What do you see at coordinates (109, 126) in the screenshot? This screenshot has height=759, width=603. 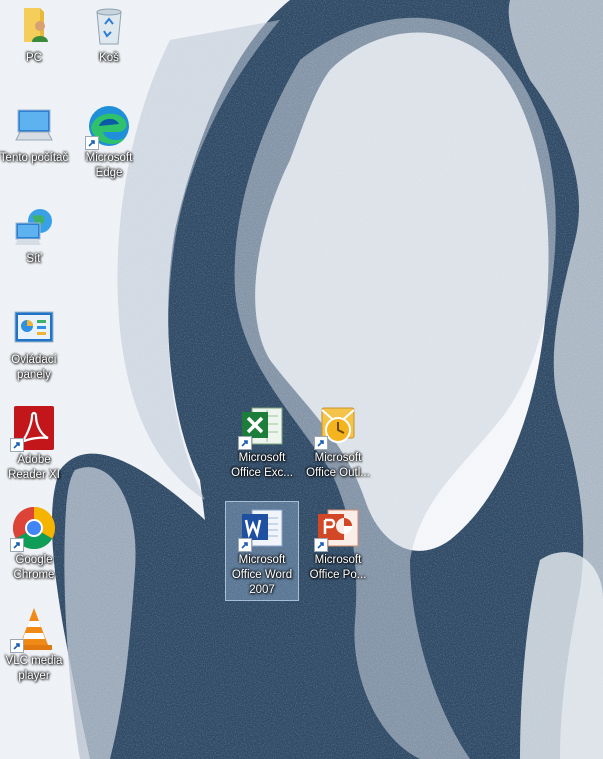 I see `edge-icon` at bounding box center [109, 126].